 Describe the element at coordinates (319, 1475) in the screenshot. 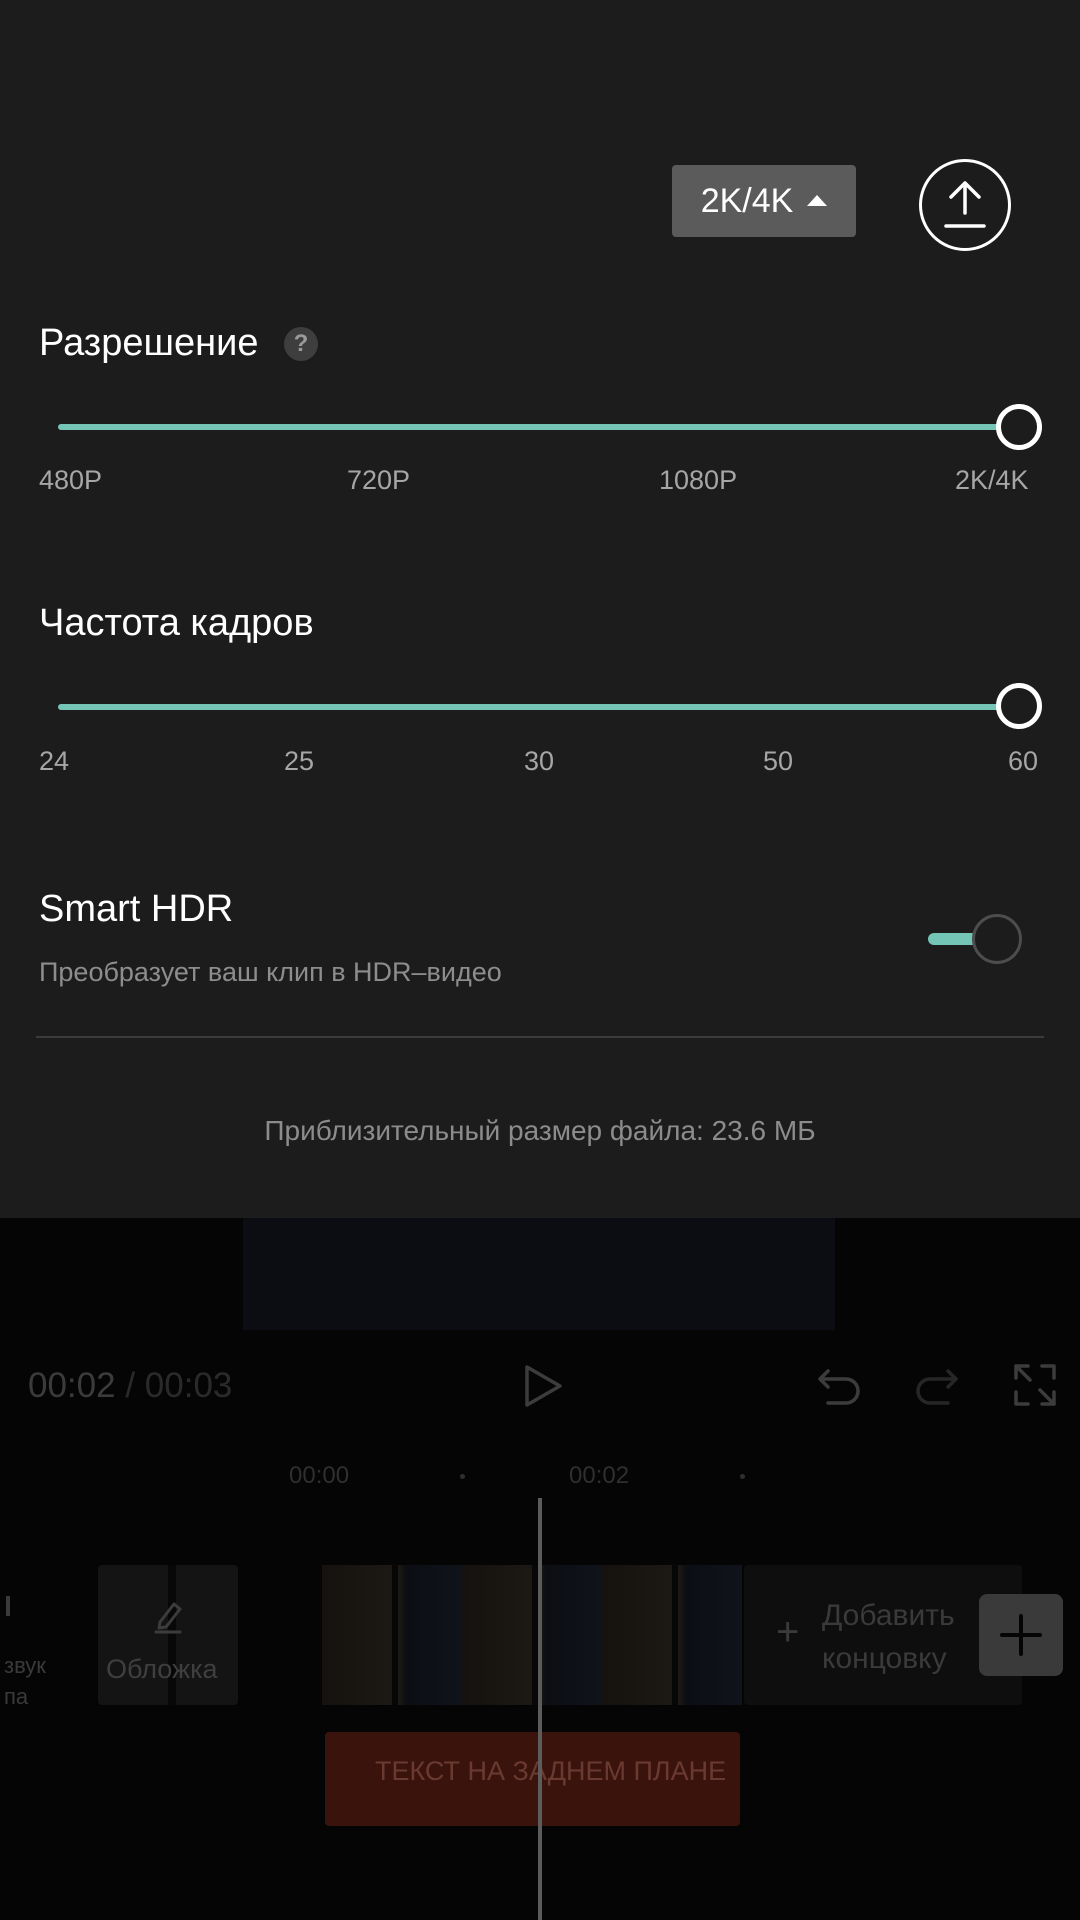

I see `ruler-time-0: 00:00` at that location.